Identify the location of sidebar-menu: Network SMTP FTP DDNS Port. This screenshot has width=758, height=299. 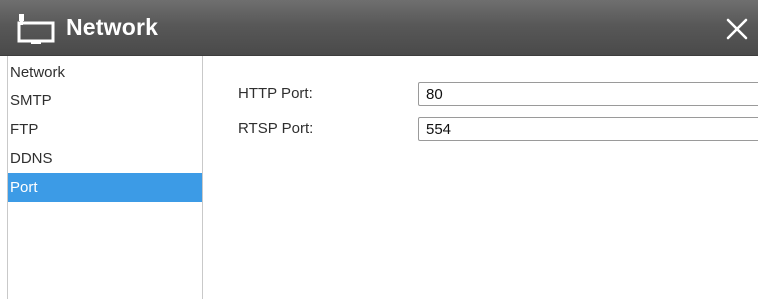
(105, 129).